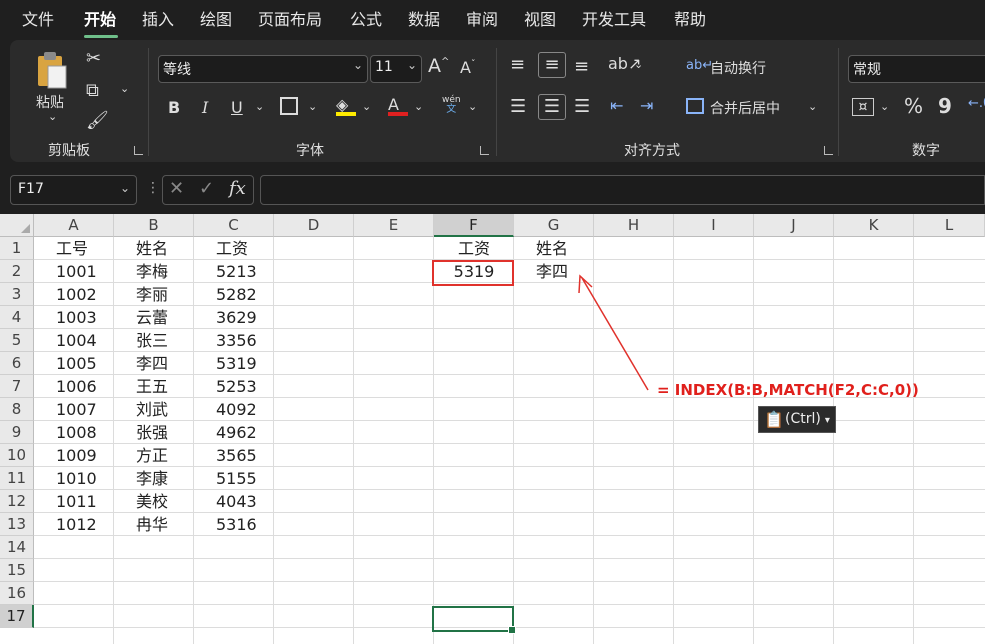 Image resolution: width=985 pixels, height=644 pixels. What do you see at coordinates (646, 105) in the screenshot?
I see `increase-indent-icon: ⇥` at bounding box center [646, 105].